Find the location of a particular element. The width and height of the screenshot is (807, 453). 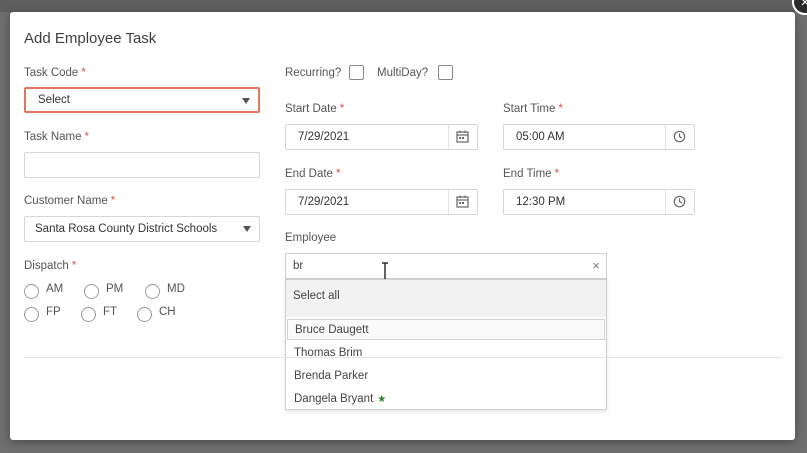

recurring-checkbox is located at coordinates (356, 72).